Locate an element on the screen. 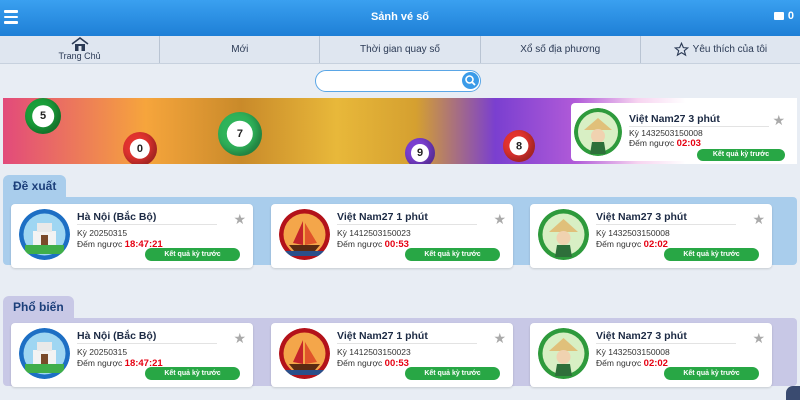  section-title-popular: Phổ biến is located at coordinates (38, 307).